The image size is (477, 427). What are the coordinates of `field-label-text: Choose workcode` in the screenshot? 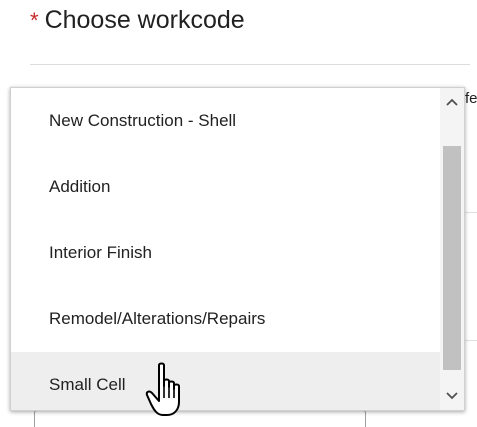 It's located at (144, 20).